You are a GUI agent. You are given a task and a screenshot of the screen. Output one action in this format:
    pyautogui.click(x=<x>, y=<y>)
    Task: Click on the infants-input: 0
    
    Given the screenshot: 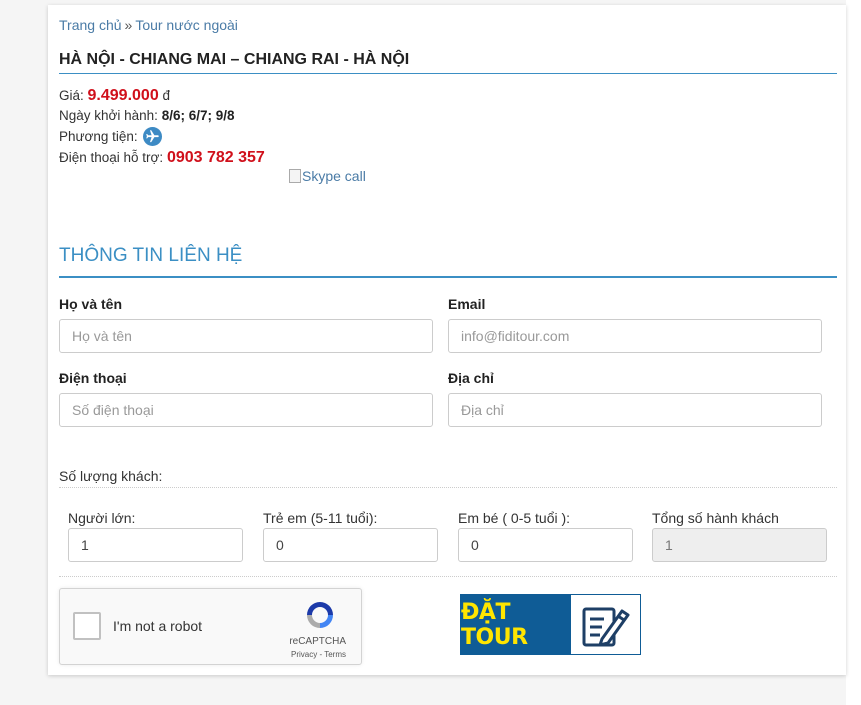 What is the action you would take?
    pyautogui.click(x=545, y=545)
    